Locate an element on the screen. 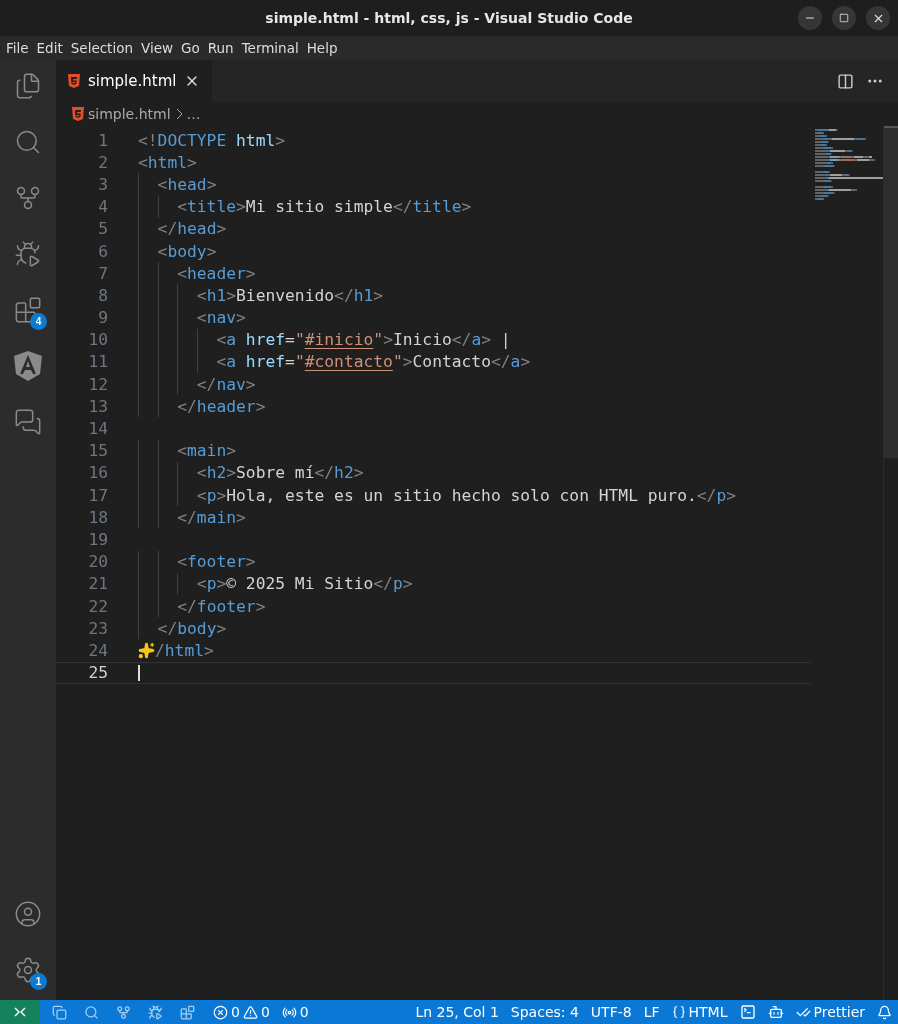 This screenshot has height=1024, width=898. code-line: <title>Mi sitio simple</title> is located at coordinates (324, 207).